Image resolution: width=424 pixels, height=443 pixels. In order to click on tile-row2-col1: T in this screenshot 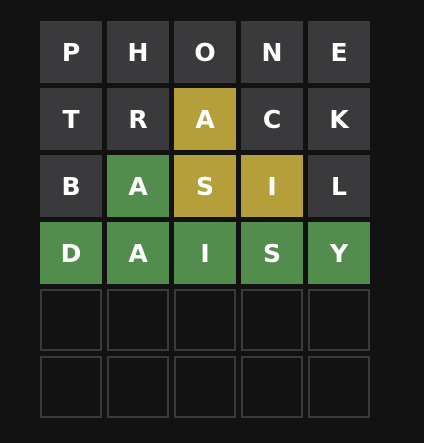, I will do `click(71, 119)`.